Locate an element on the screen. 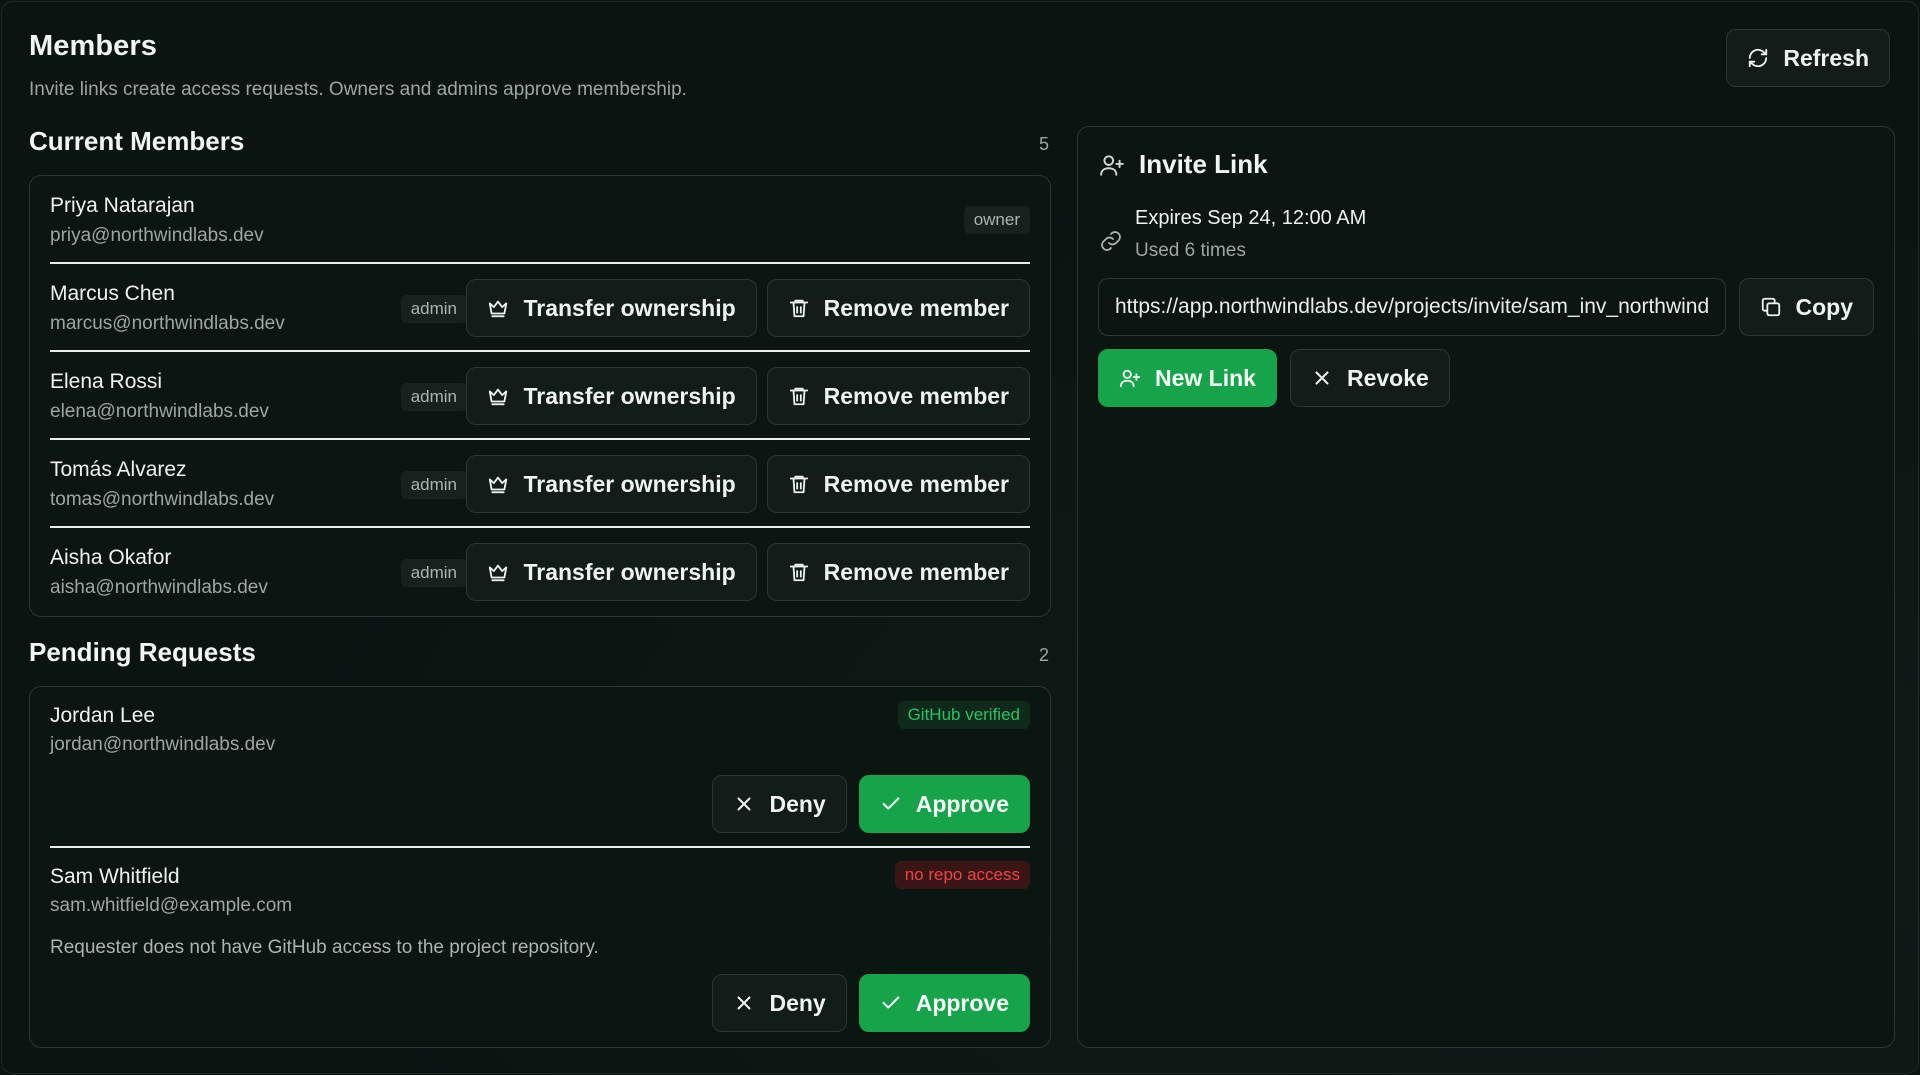 Image resolution: width=1920 pixels, height=1075 pixels. member-email: marcus@northwindlabs.dev is located at coordinates (167, 323).